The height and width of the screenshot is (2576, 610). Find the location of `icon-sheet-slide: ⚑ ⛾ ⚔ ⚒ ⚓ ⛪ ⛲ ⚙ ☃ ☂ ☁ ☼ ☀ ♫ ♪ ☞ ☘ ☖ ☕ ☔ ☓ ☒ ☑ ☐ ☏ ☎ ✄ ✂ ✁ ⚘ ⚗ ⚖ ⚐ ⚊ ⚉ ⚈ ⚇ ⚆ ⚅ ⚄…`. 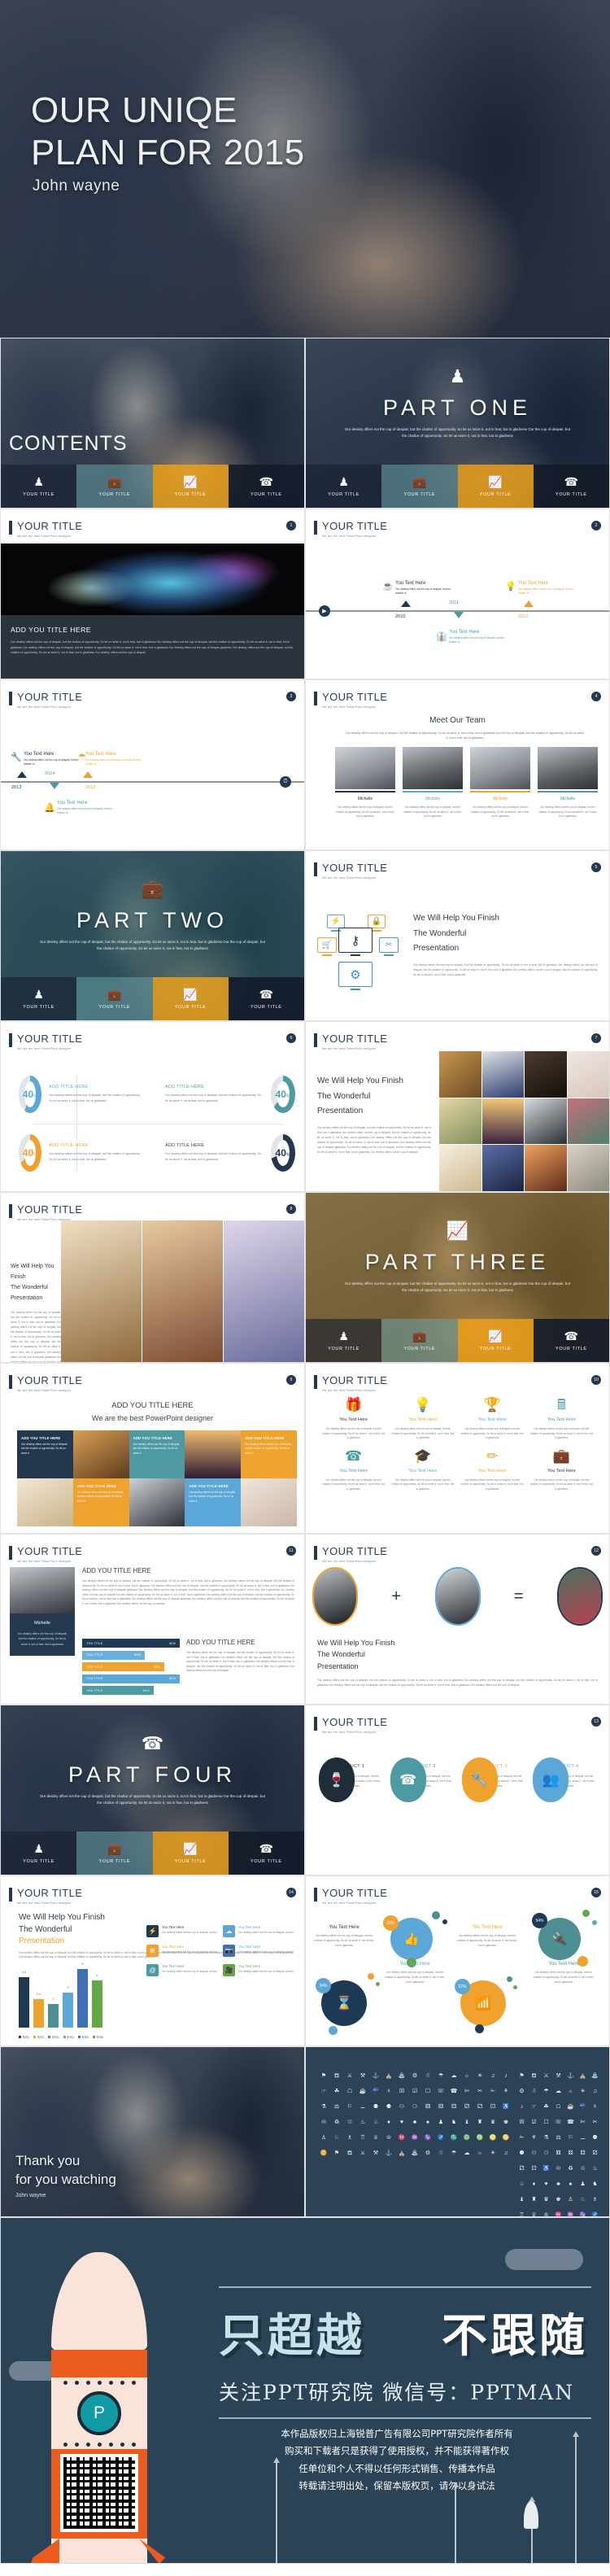

icon-sheet-slide: ⚑ ⛾ ⚔ ⚒ ⚓ ⛪ ⛲ ⚙ ☃ ☂ ☁ ☼ ☀ ♫ ♪ ☞ ☘ ☖ ☕ ☔ ☓ ☒ ☑ ☐ ☏ ☎ ✄ ✂ ✁ ⚘ ⚗ ⚖ ⚐ ⚊ ⚉ ⚈ ⚇ ⚆ ⚅ ⚄… is located at coordinates (457, 2131).